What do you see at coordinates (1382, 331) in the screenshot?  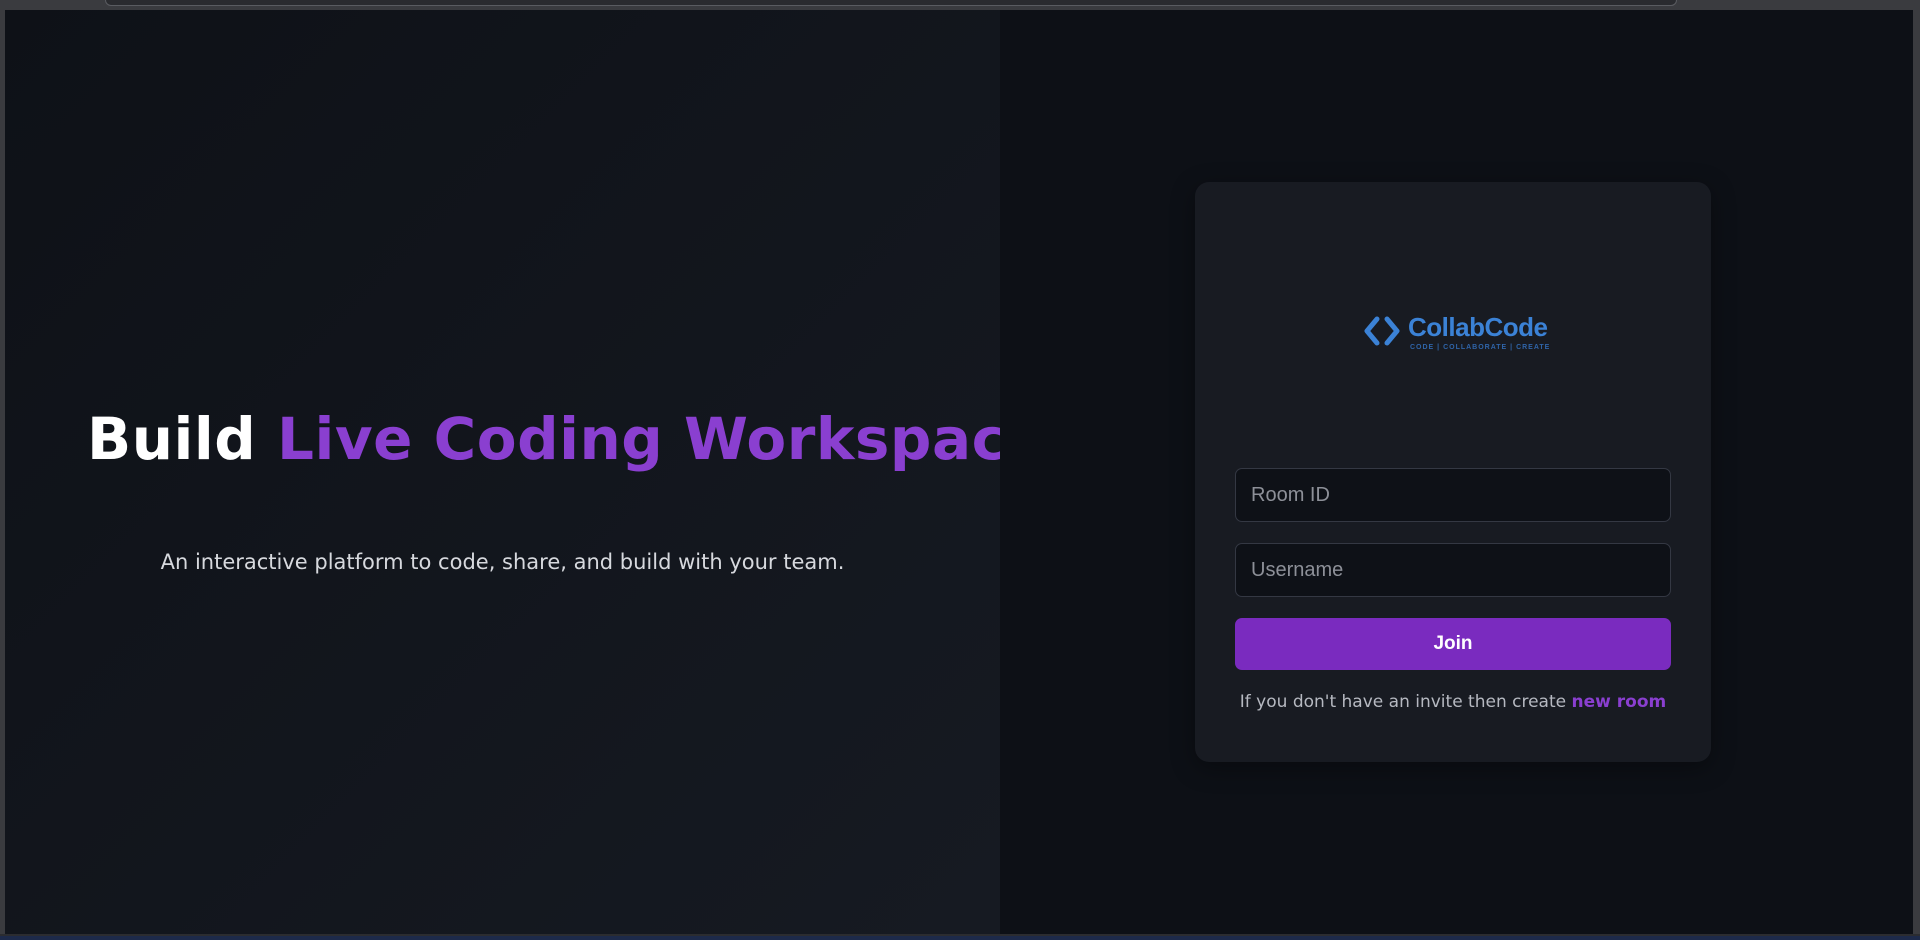 I see `code-brackets-icon` at bounding box center [1382, 331].